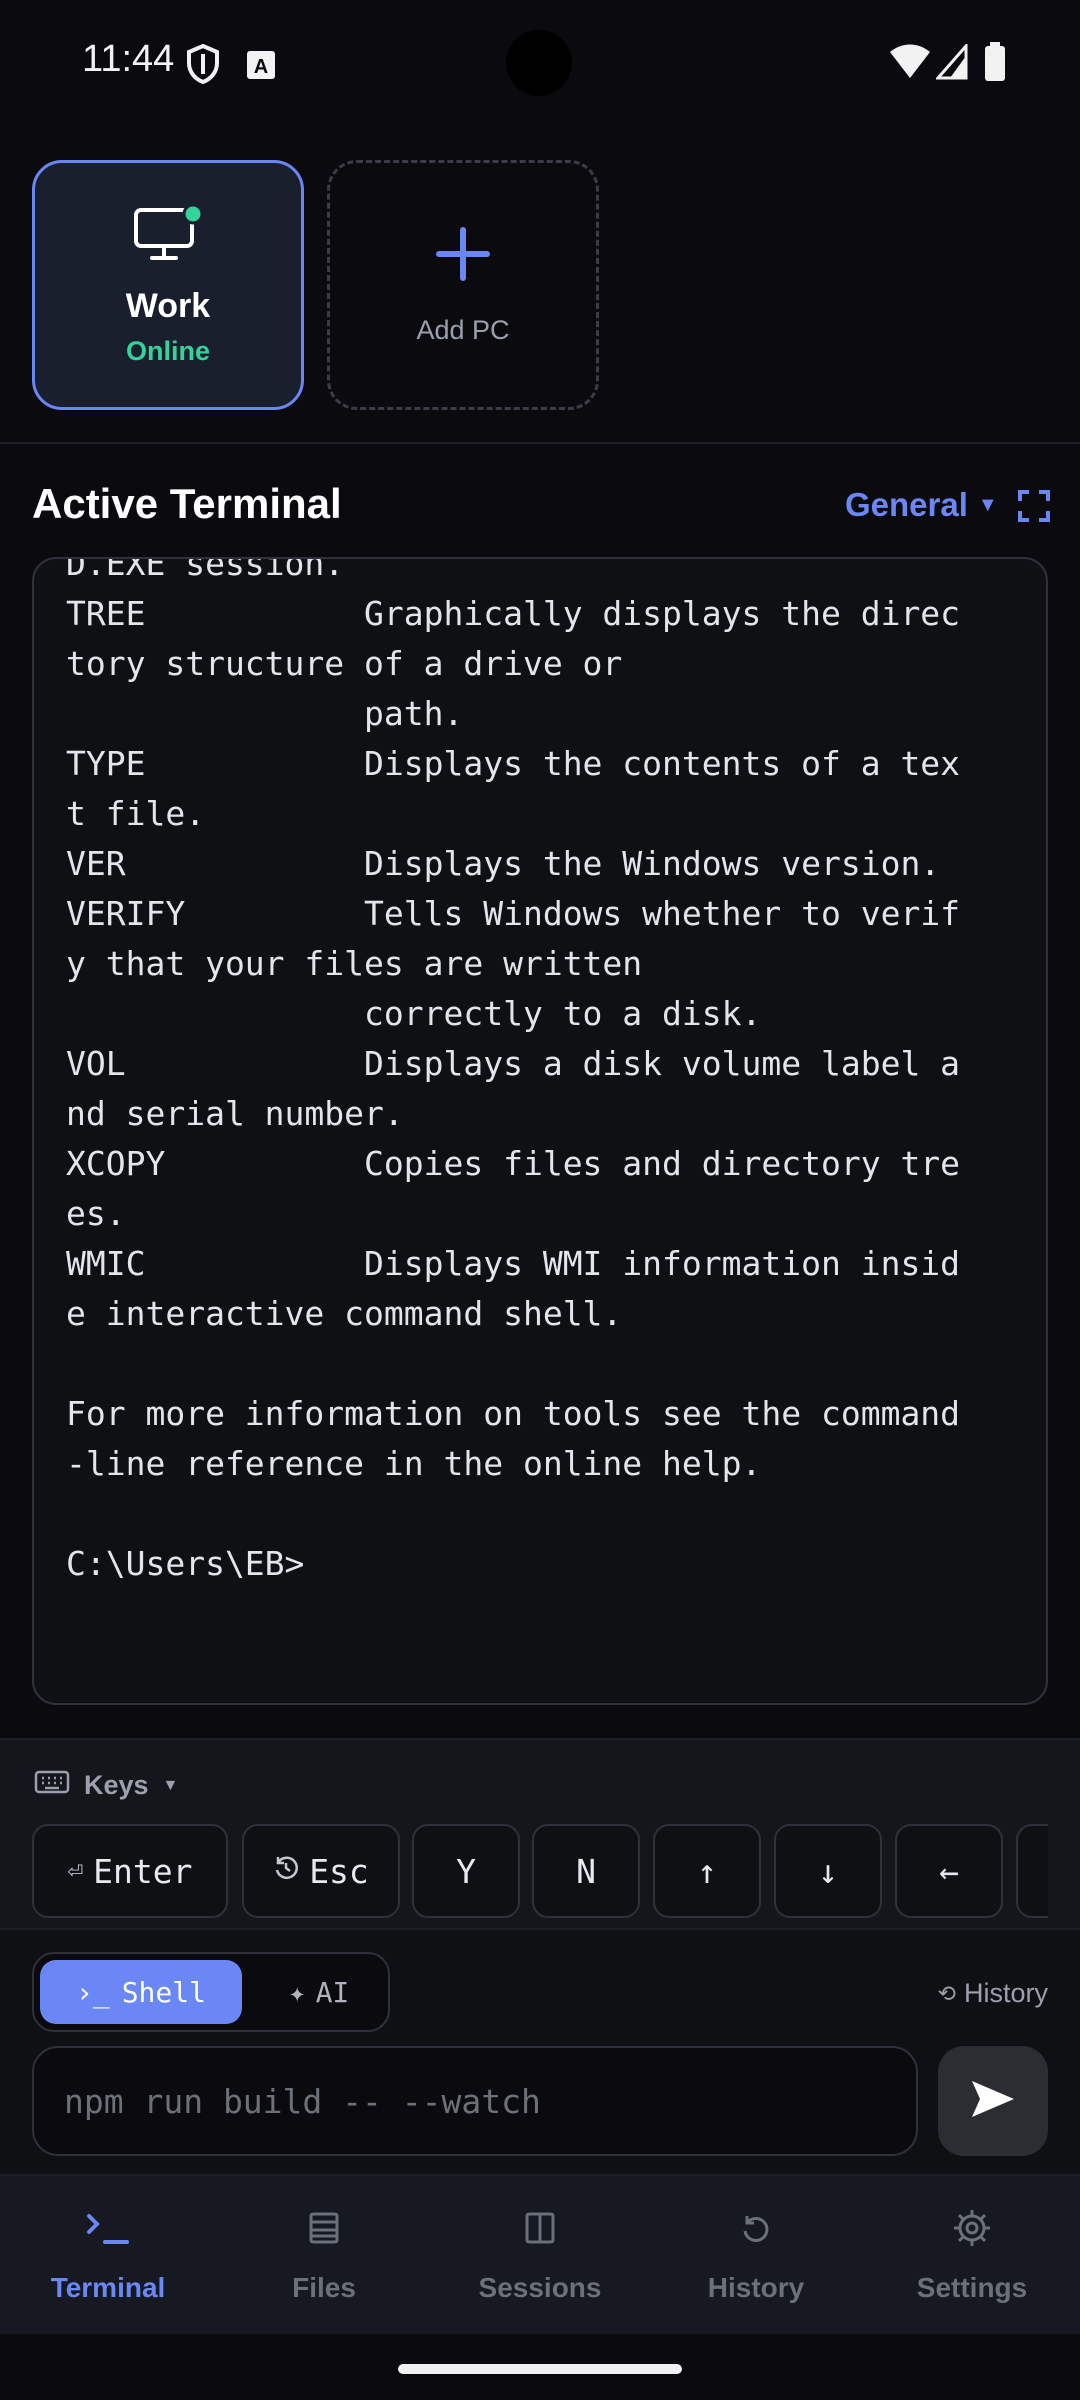  Describe the element at coordinates (540, 2369) in the screenshot. I see `home-indicator` at that location.